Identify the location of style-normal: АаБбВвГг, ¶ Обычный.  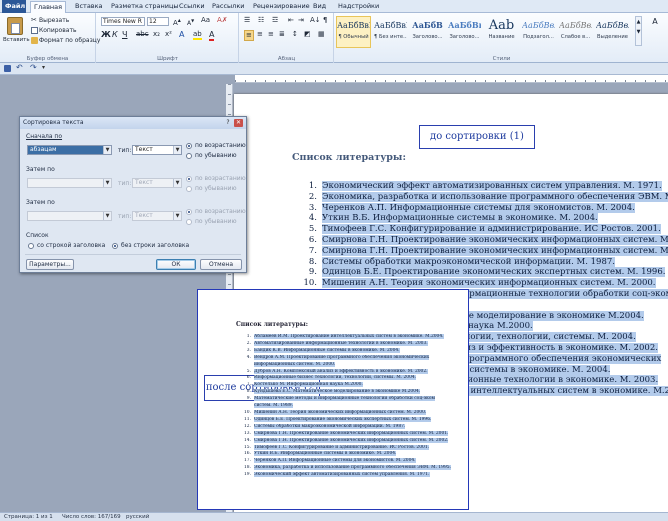
(353, 32).